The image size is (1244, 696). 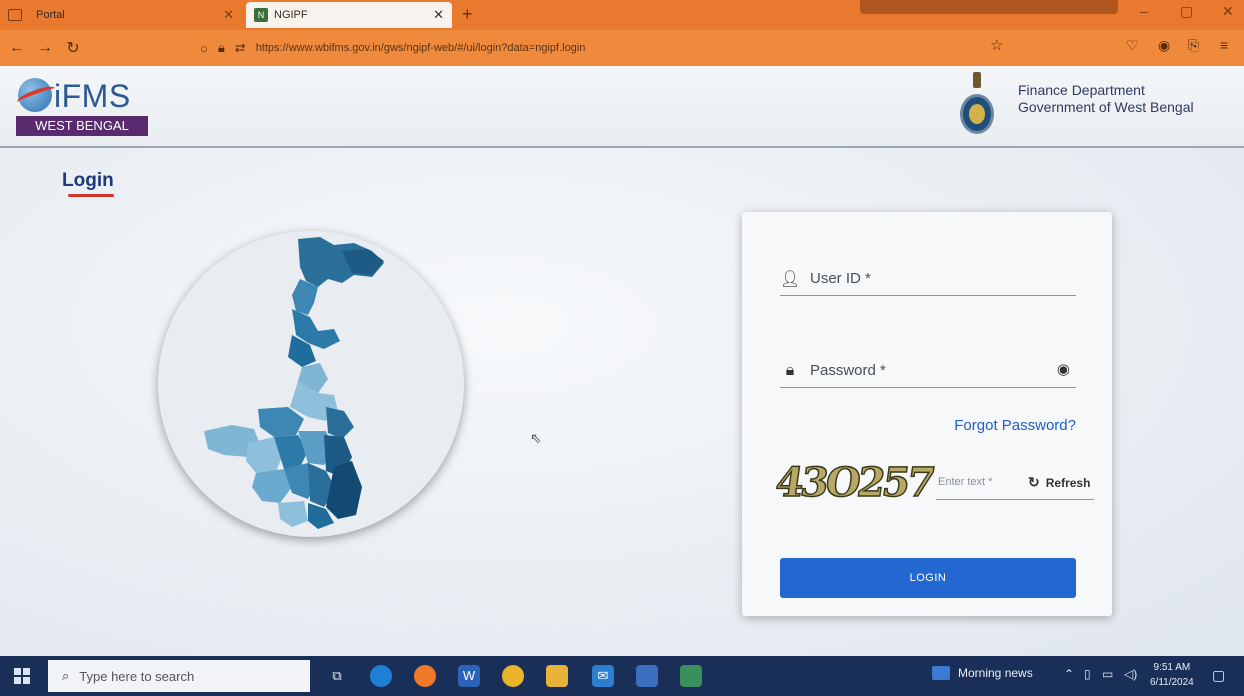 I want to click on photos-icon, so click(x=691, y=676).